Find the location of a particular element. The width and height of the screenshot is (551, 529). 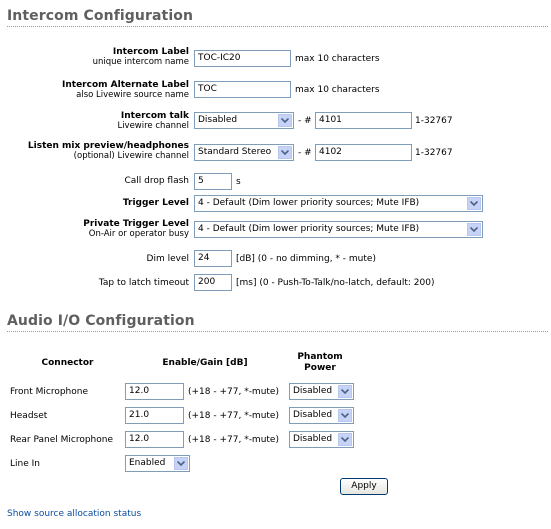

tap-latch-label: Tap to latch timeout is located at coordinates (143, 283).